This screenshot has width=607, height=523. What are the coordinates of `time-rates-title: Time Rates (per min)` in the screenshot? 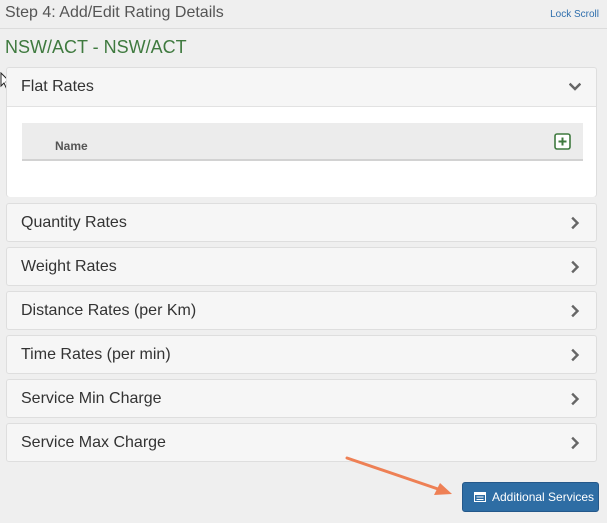 It's located at (96, 354).